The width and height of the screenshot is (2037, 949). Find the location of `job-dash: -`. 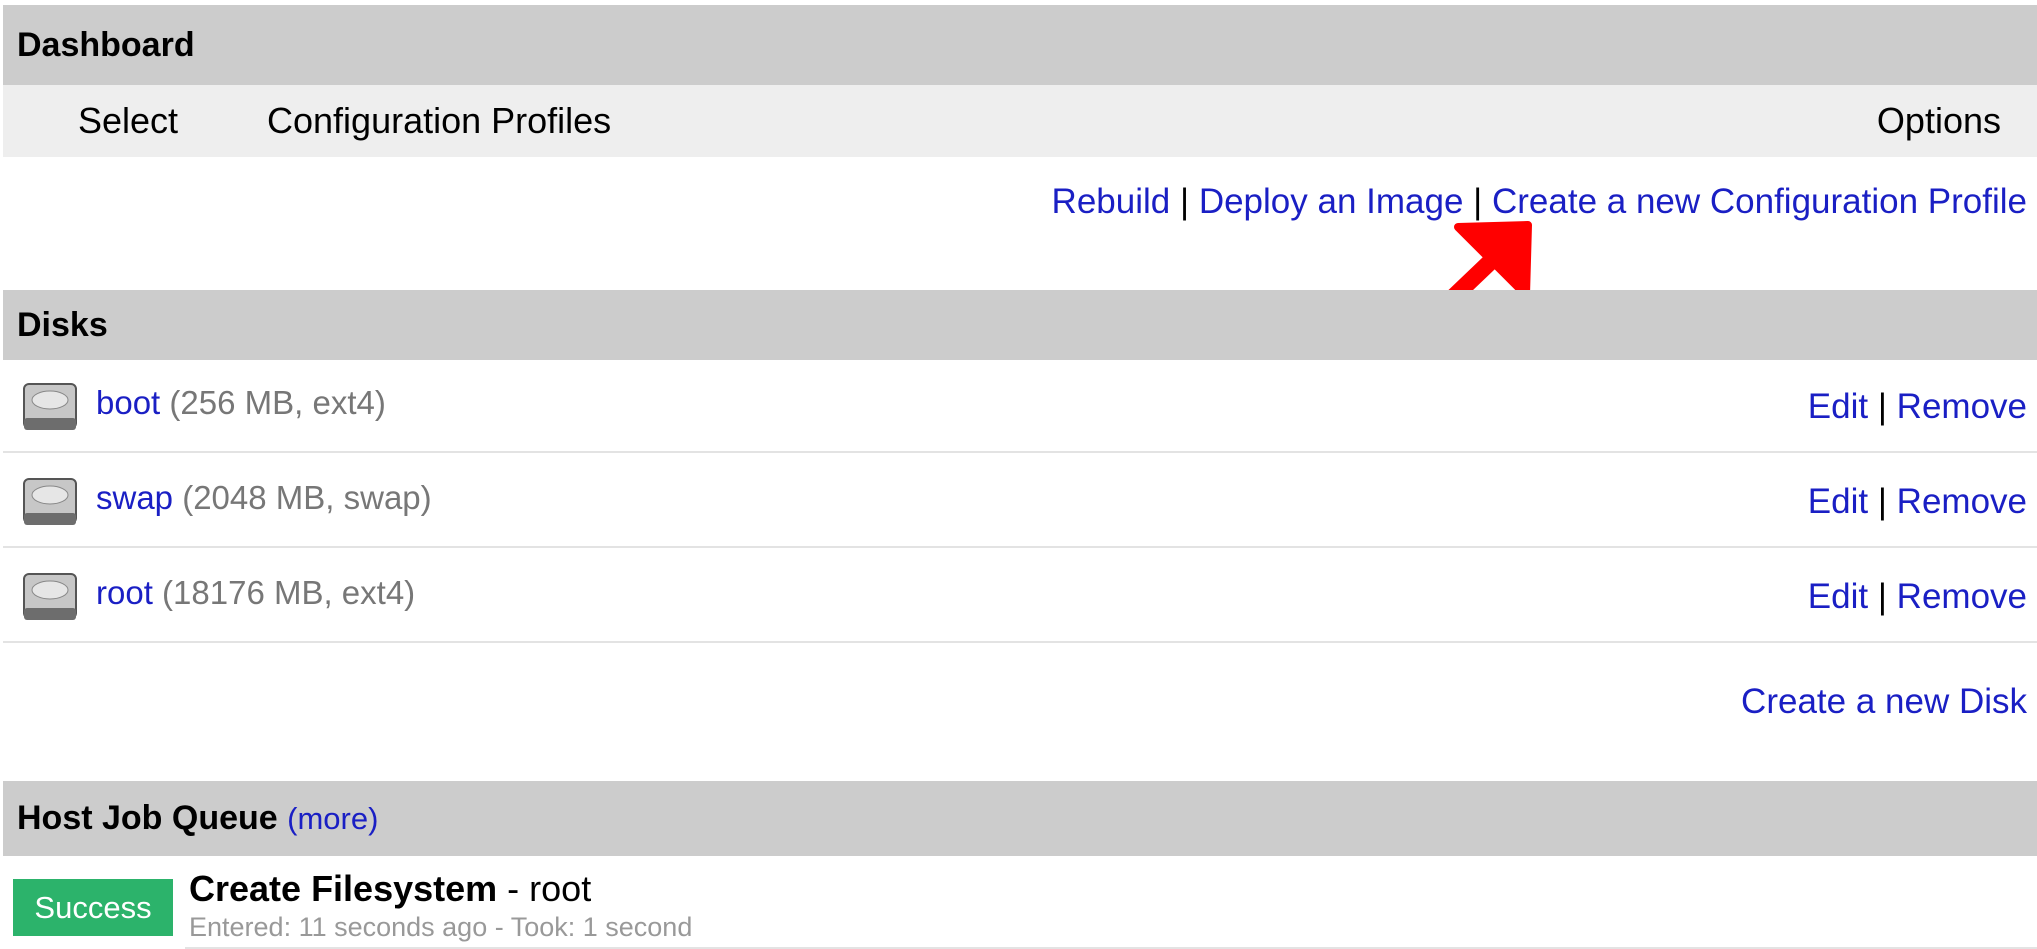

job-dash: - is located at coordinates (513, 888).